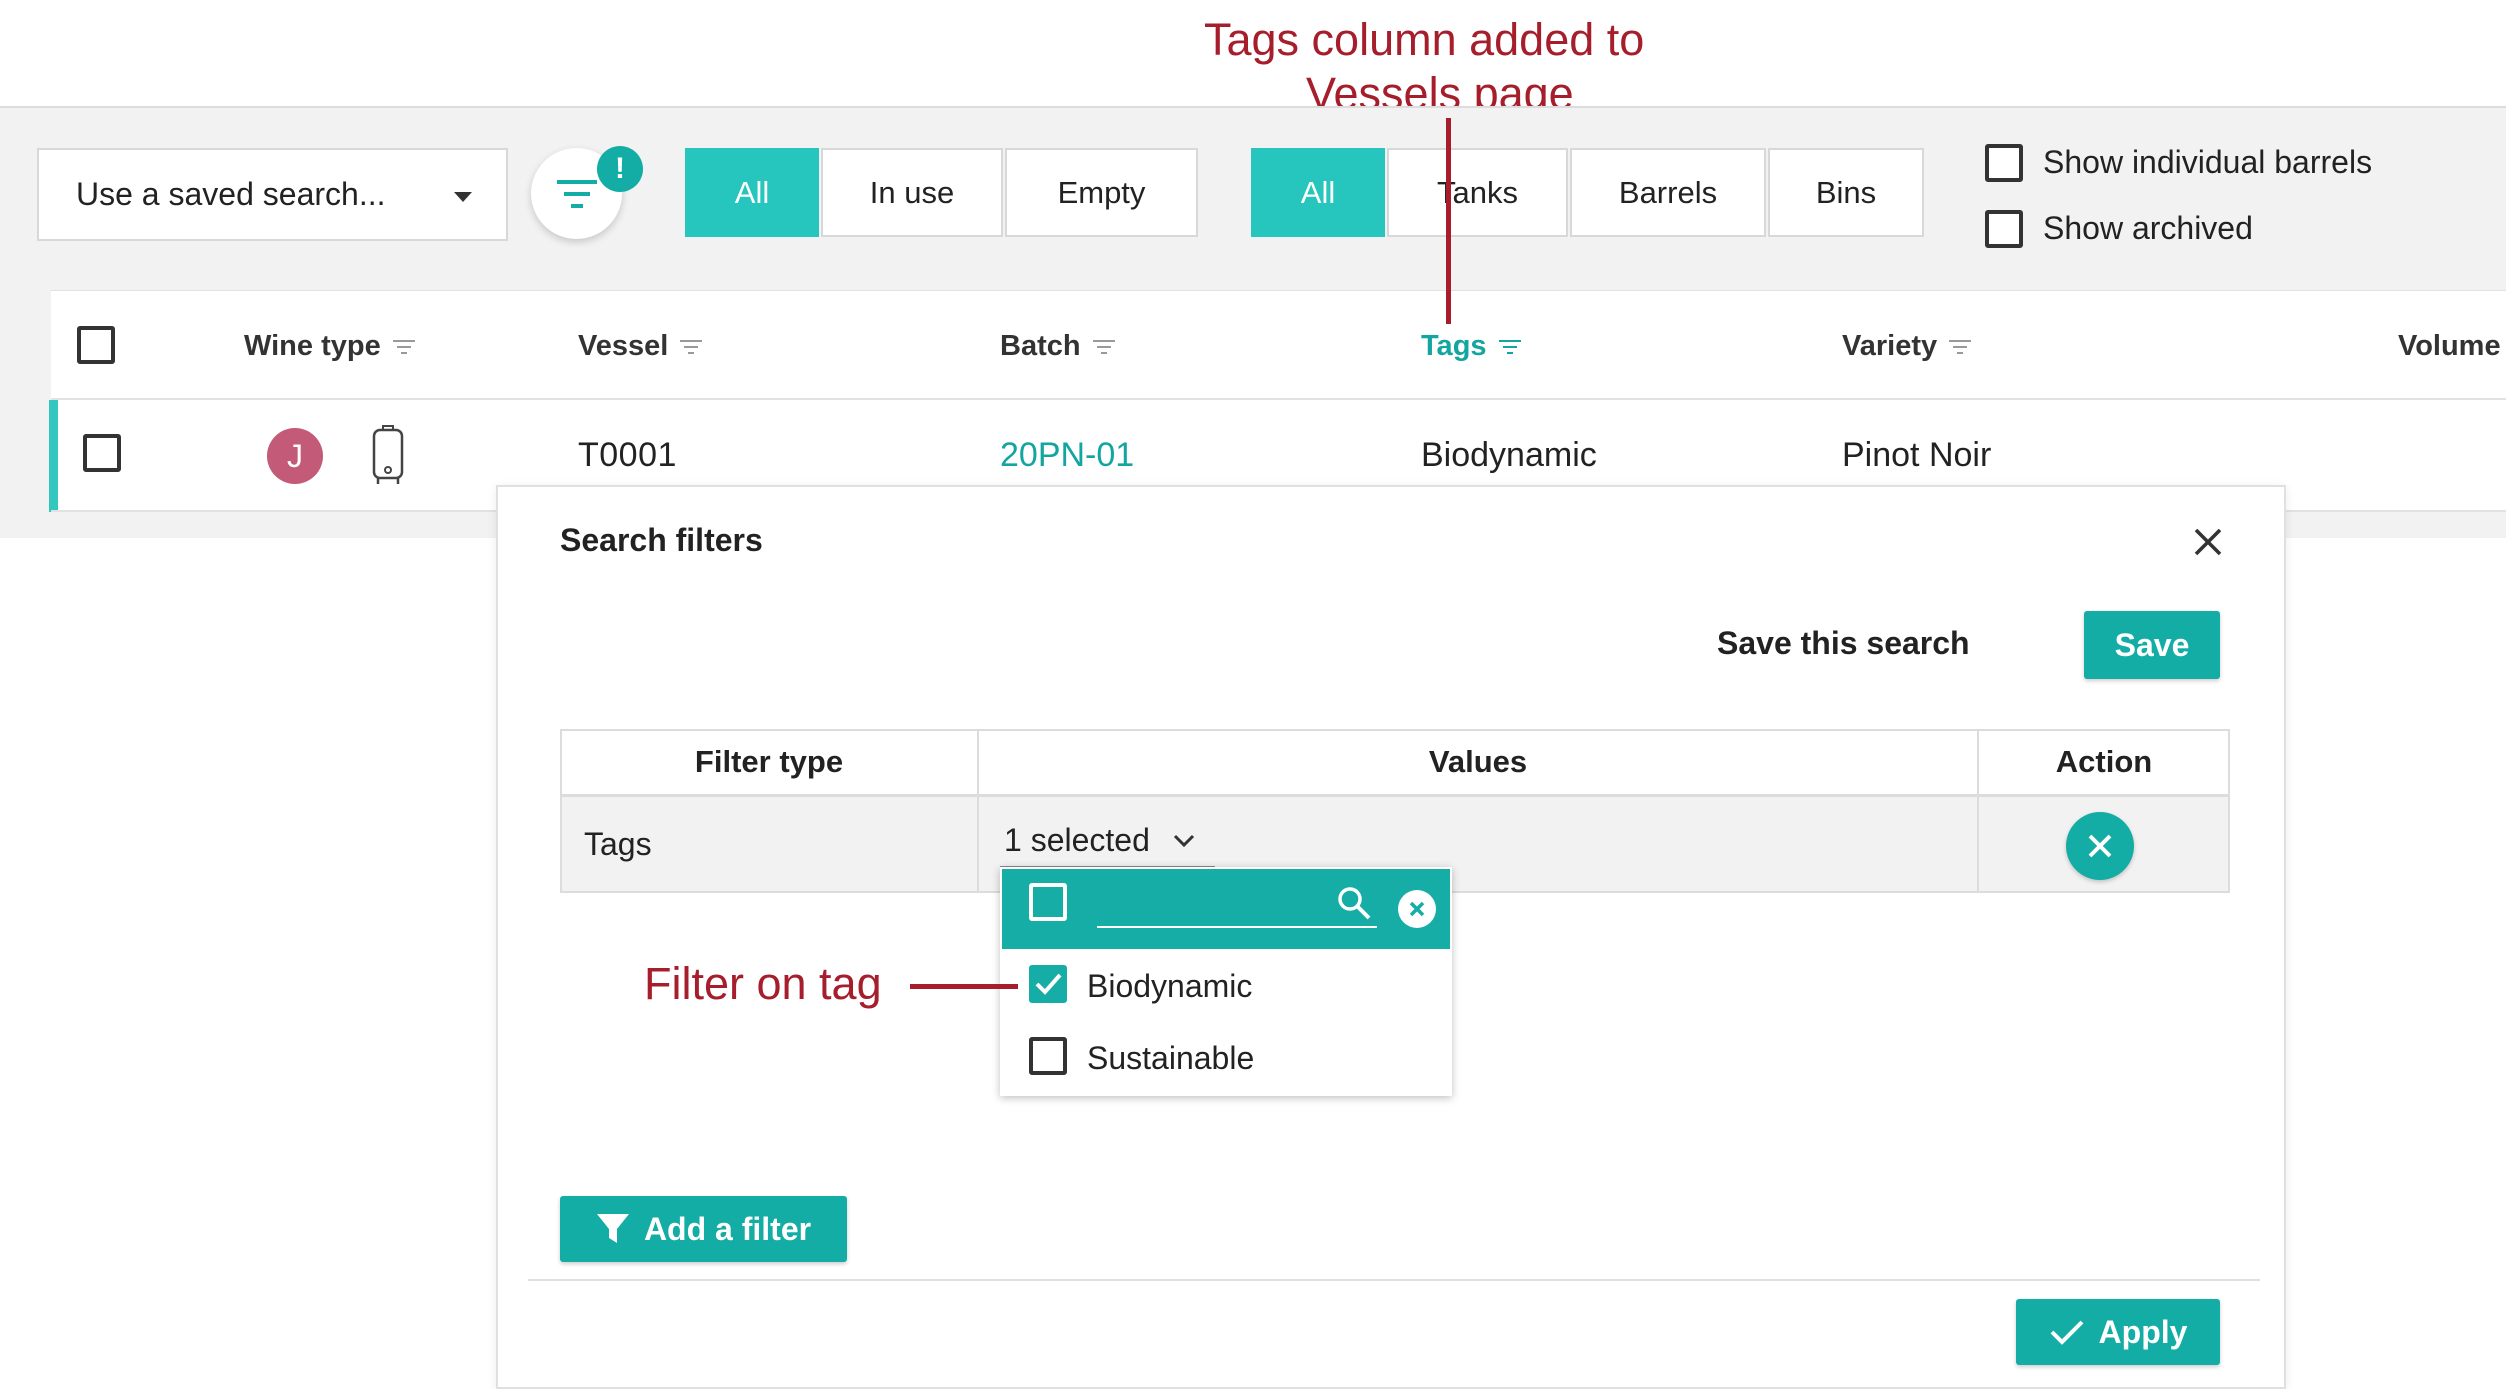 Image resolution: width=2506 pixels, height=1389 pixels. I want to click on wine-type-avatar: J, so click(295, 456).